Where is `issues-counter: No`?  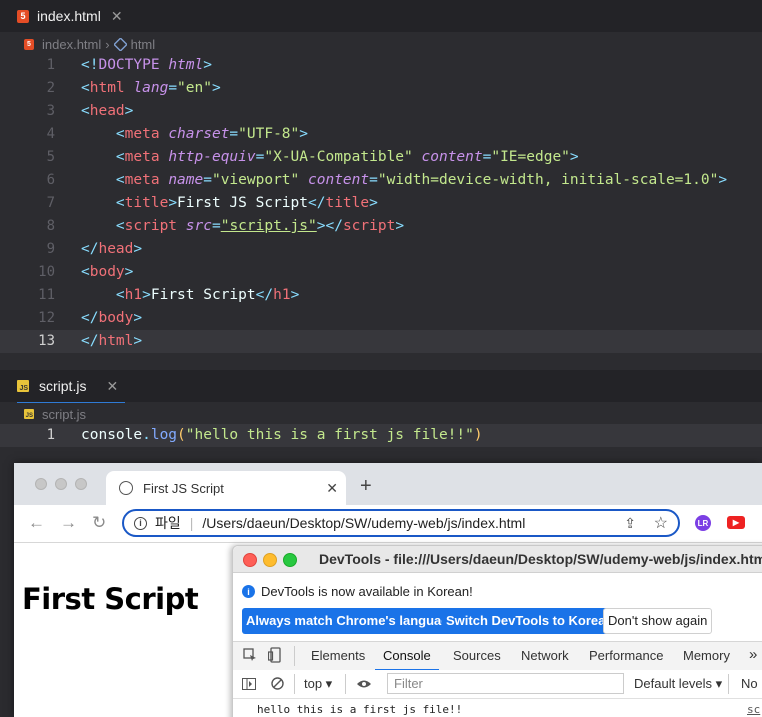 issues-counter: No is located at coordinates (749, 683).